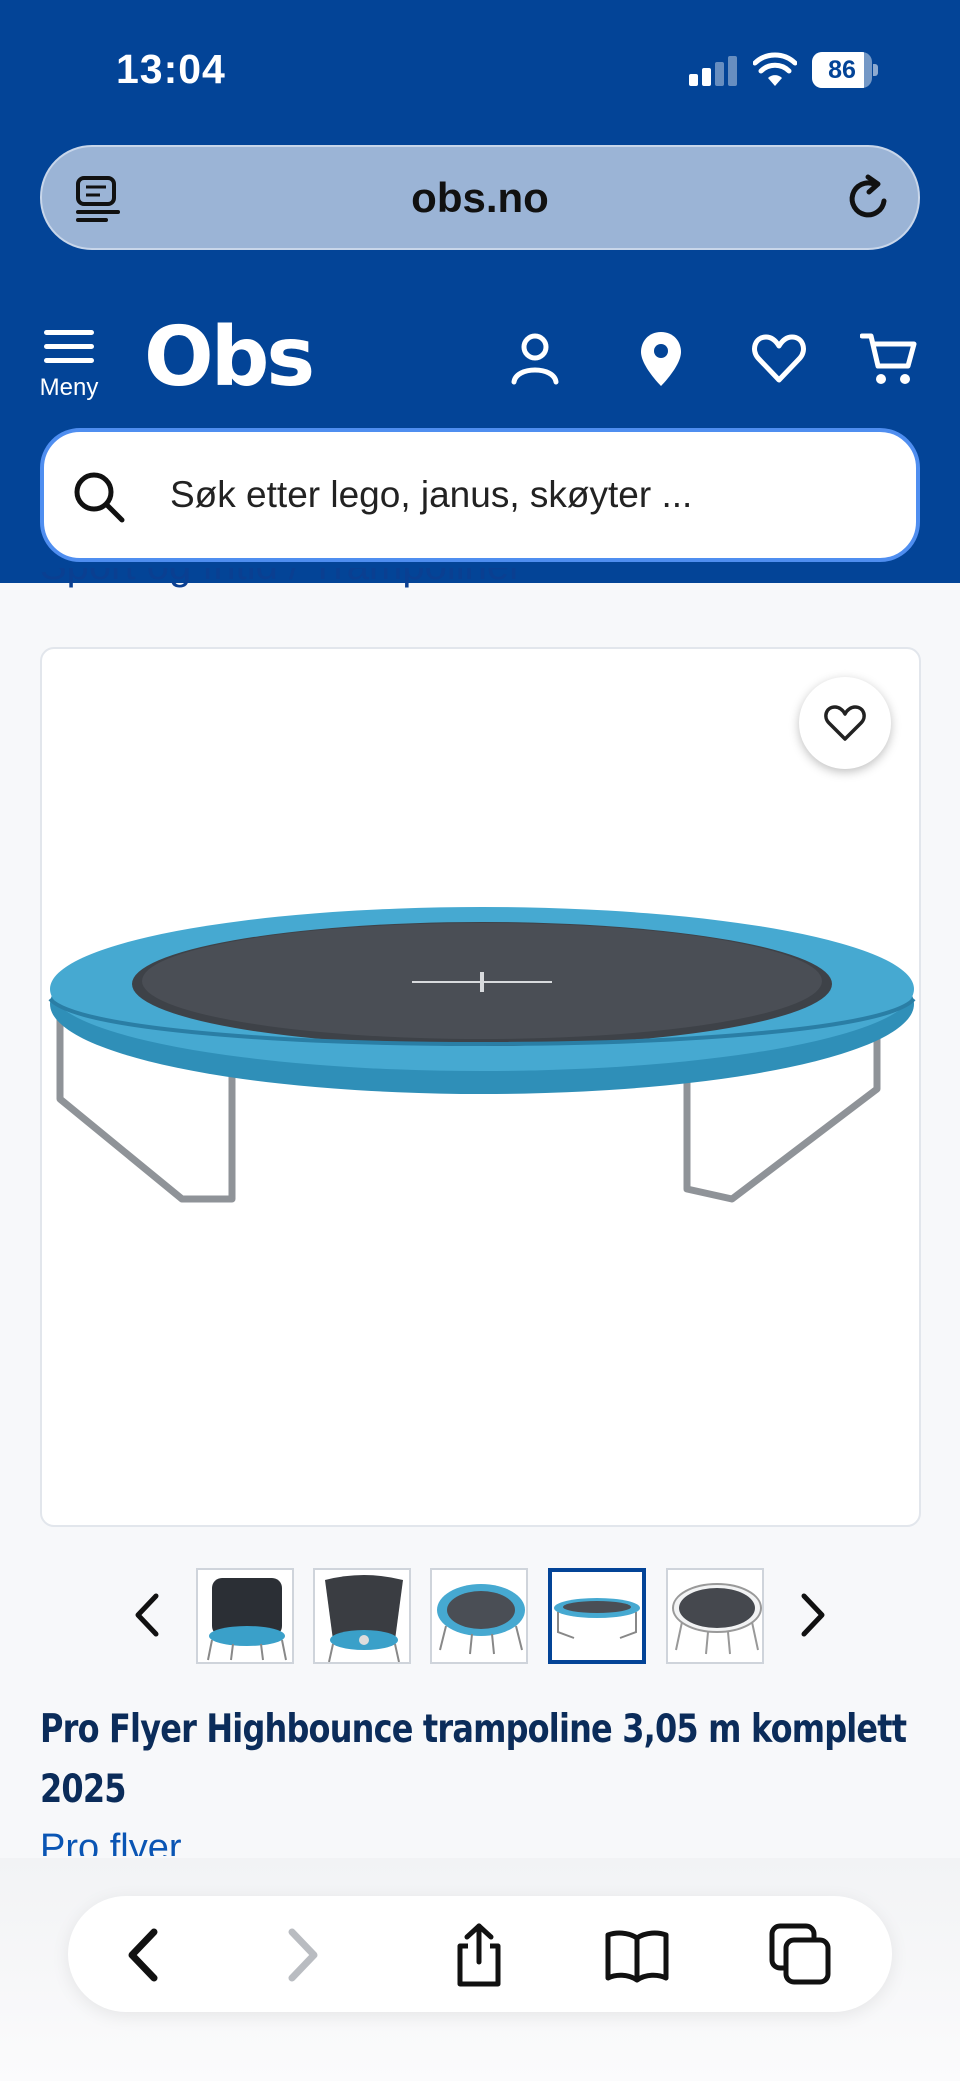 This screenshot has height=2081, width=960. I want to click on tabs-icon, so click(801, 1955).